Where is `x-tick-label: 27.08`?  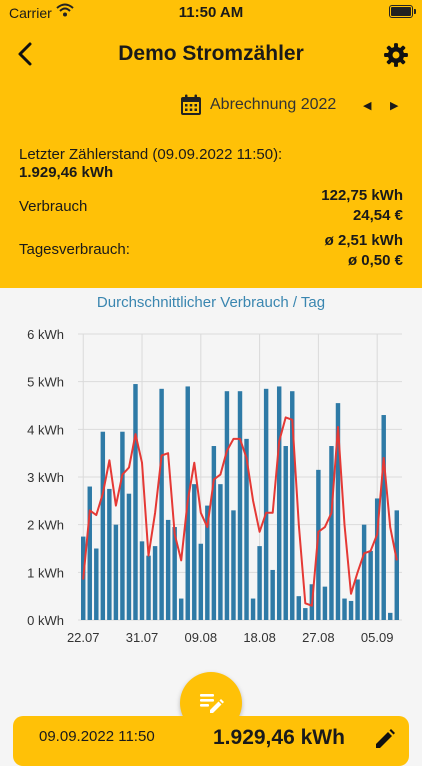
x-tick-label: 27.08 is located at coordinates (318, 637).